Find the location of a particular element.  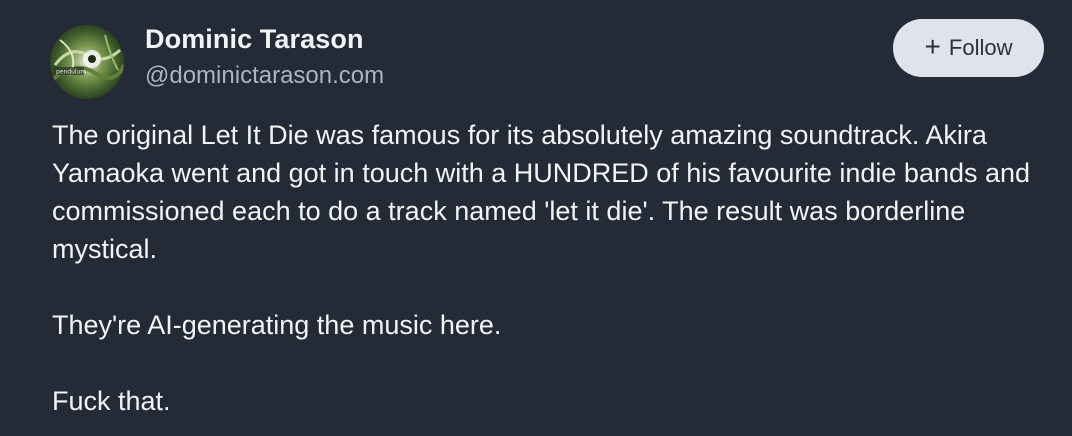

avatar-image: pendulum is located at coordinates (87, 62).